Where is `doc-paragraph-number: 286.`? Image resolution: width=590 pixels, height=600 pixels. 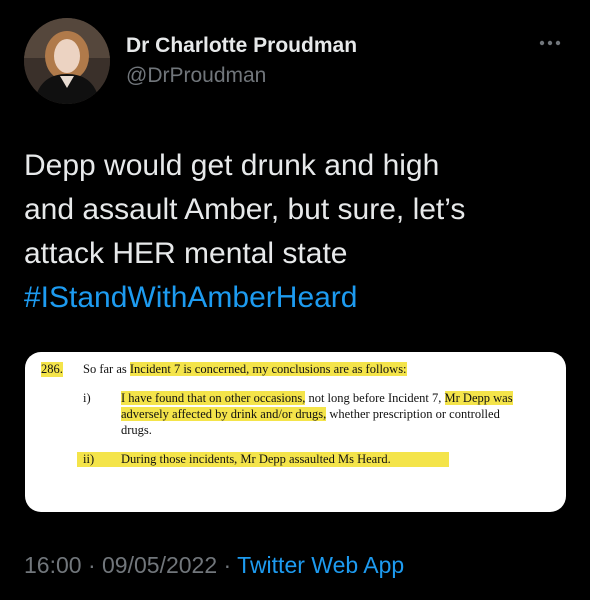
doc-paragraph-number: 286. is located at coordinates (52, 369).